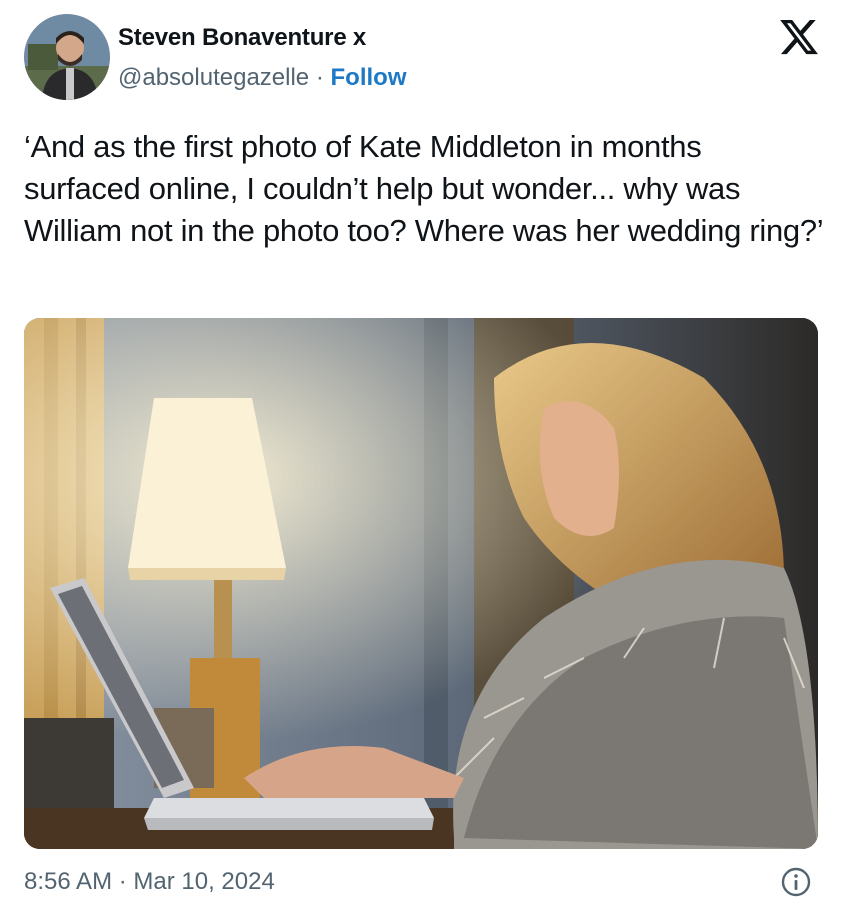 The width and height of the screenshot is (846, 914). I want to click on tweet-timestamp: 8:56 AM · Mar 10, 2024, so click(149, 882).